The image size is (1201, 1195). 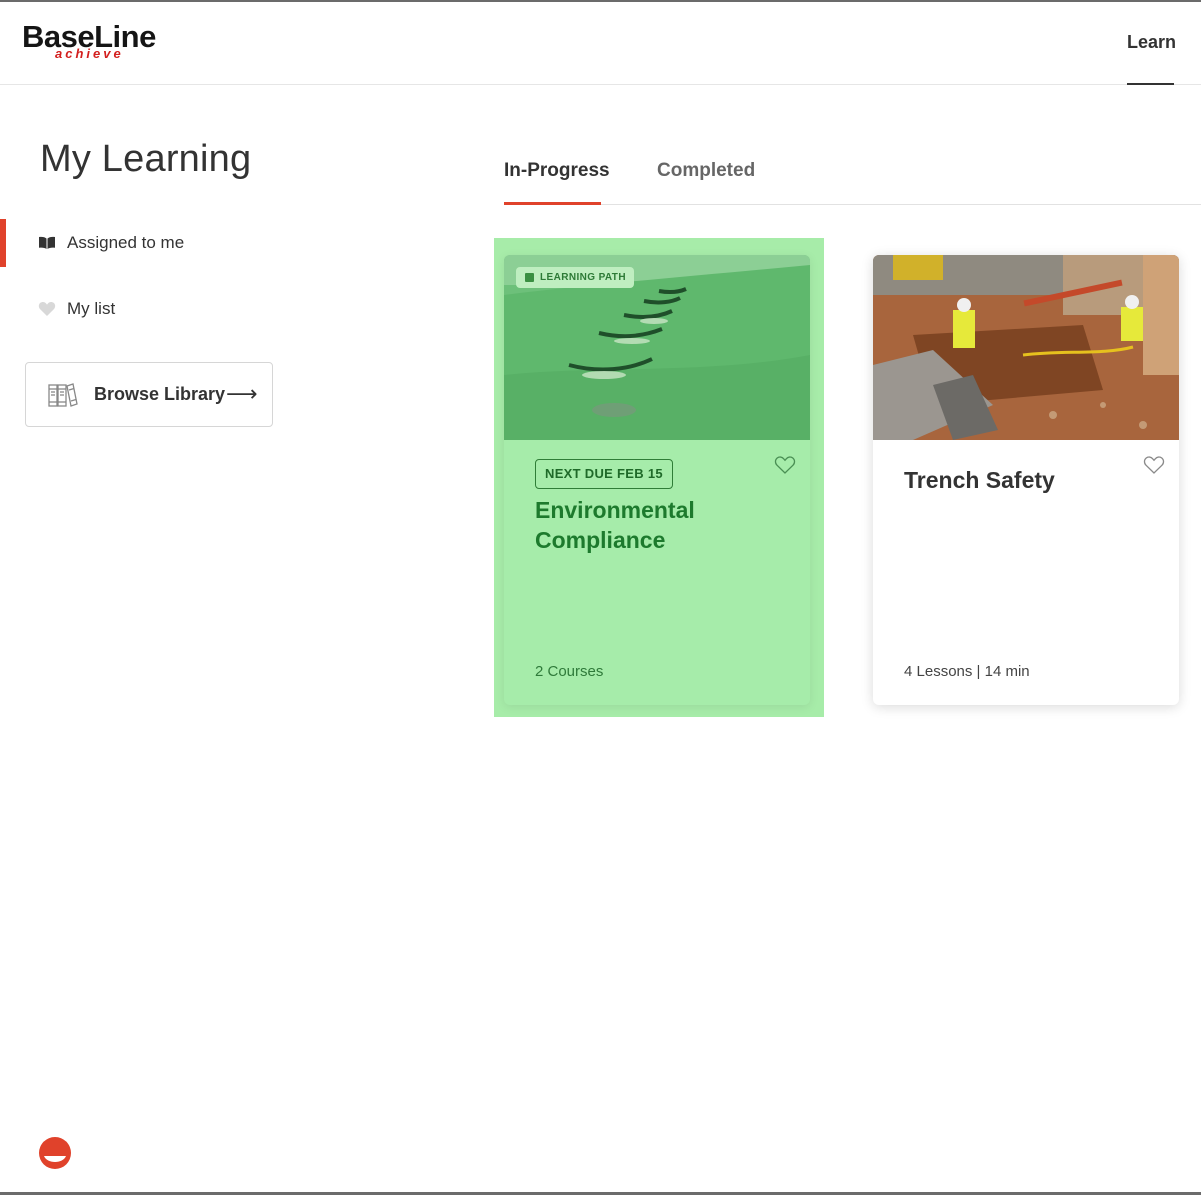 What do you see at coordinates (615, 525) in the screenshot?
I see `card-title: Environmental Compliance` at bounding box center [615, 525].